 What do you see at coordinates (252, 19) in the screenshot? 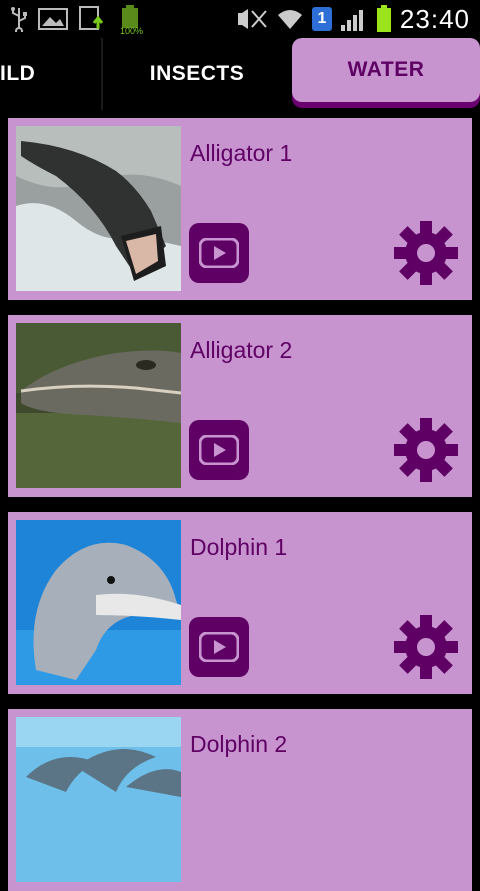
I see `mute-icon` at bounding box center [252, 19].